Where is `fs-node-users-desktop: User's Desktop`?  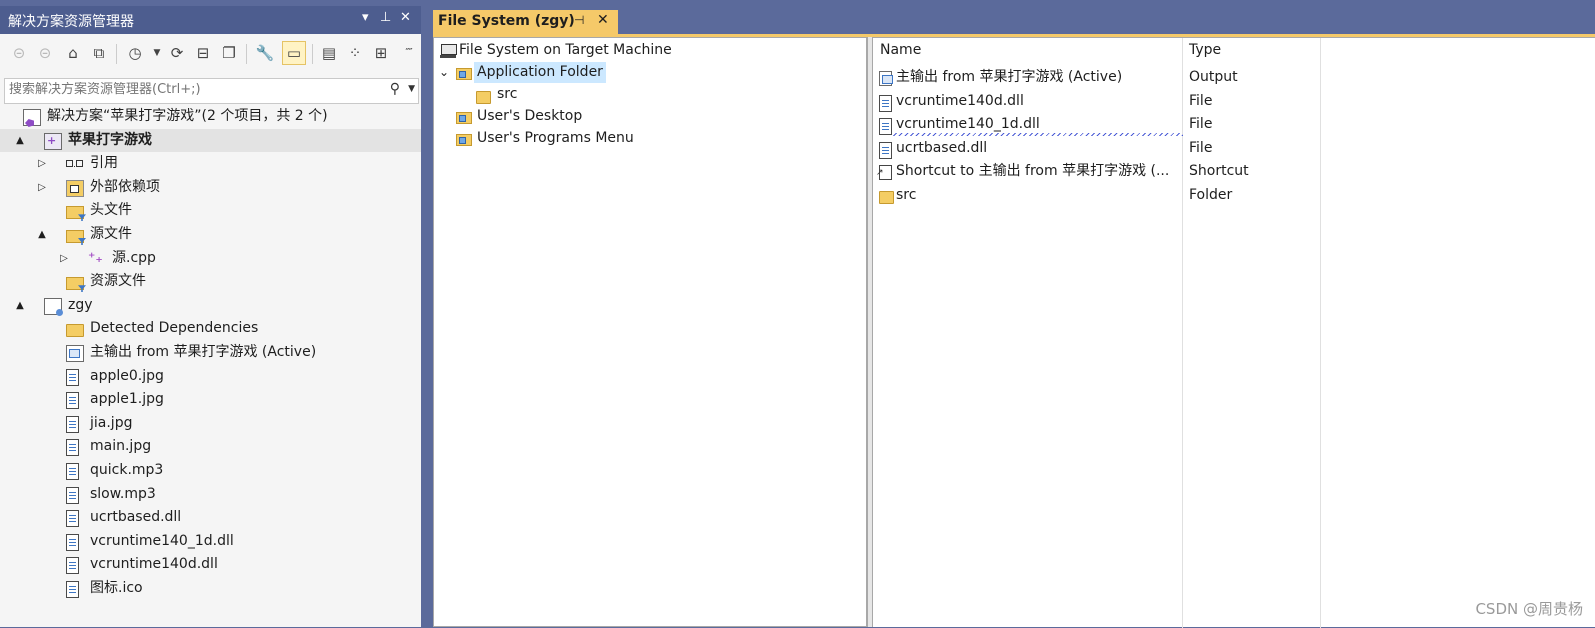 fs-node-users-desktop: User's Desktop is located at coordinates (539, 116).